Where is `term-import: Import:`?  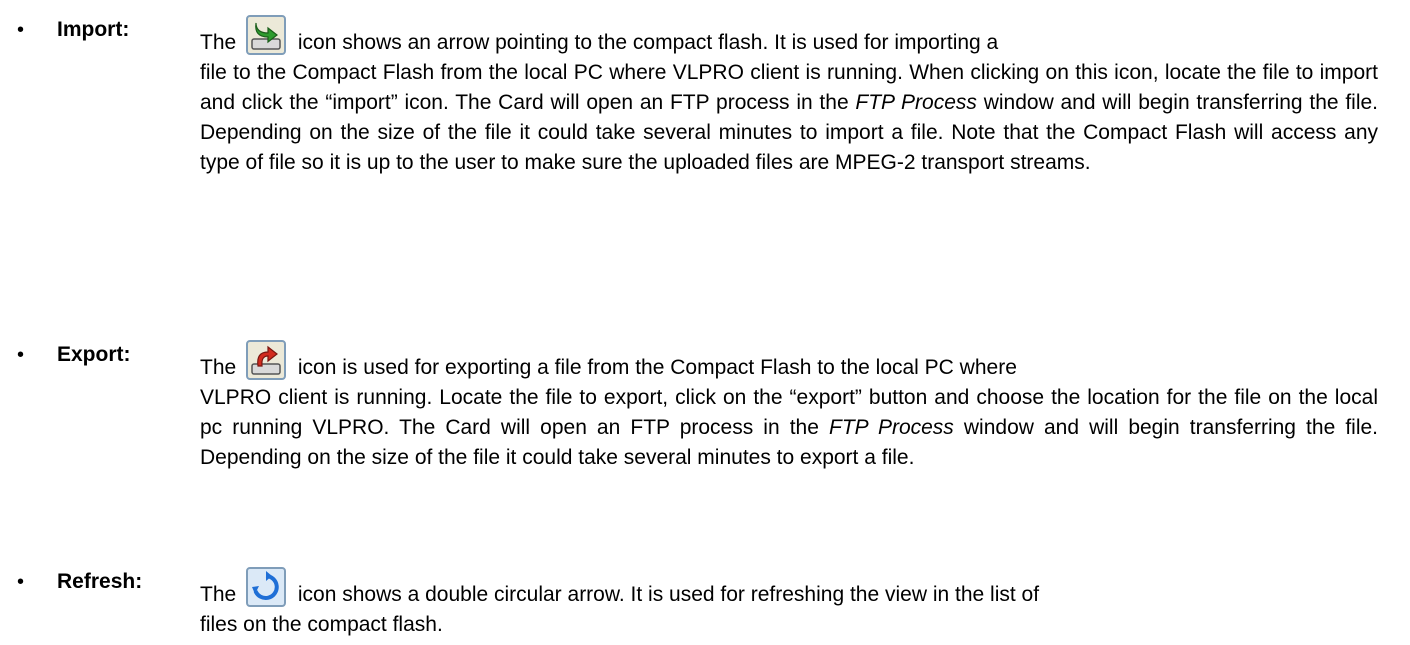 term-import: Import: is located at coordinates (93, 29).